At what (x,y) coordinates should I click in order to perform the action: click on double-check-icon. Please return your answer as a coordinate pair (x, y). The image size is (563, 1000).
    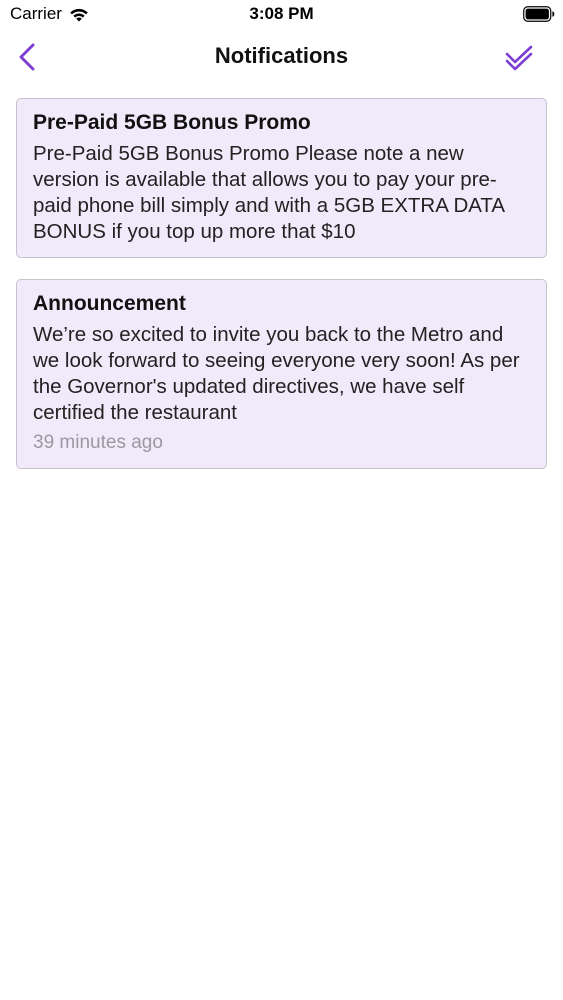
    Looking at the image, I should click on (519, 58).